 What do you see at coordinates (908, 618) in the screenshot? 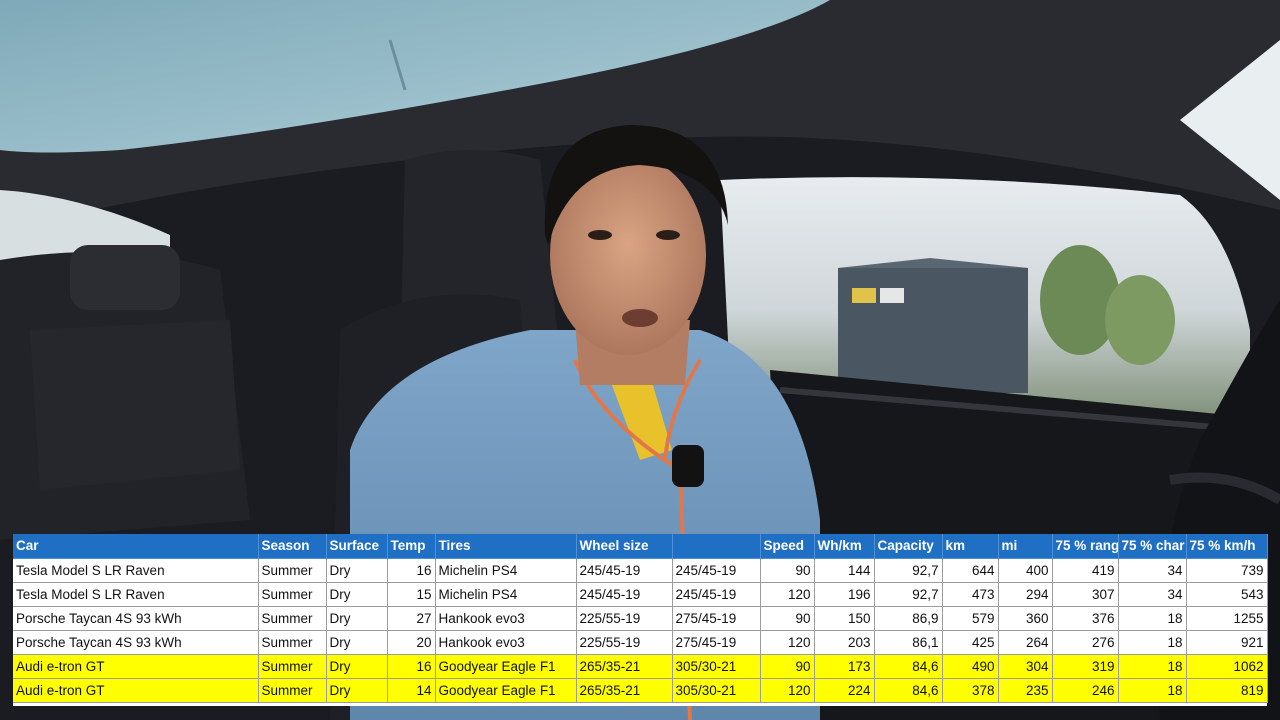
I see `table-cell: 86,9` at bounding box center [908, 618].